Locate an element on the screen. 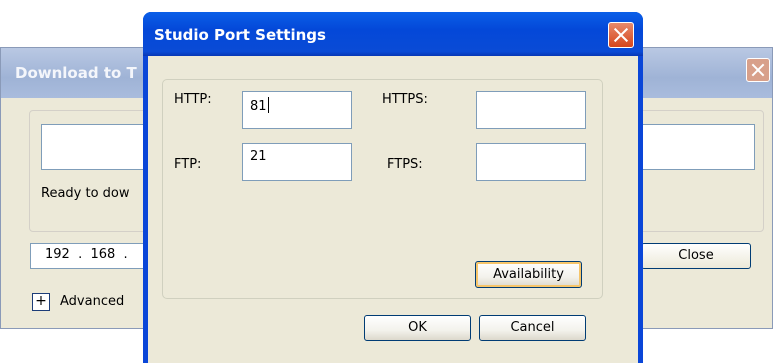  download-close-button: Close is located at coordinates (696, 256).